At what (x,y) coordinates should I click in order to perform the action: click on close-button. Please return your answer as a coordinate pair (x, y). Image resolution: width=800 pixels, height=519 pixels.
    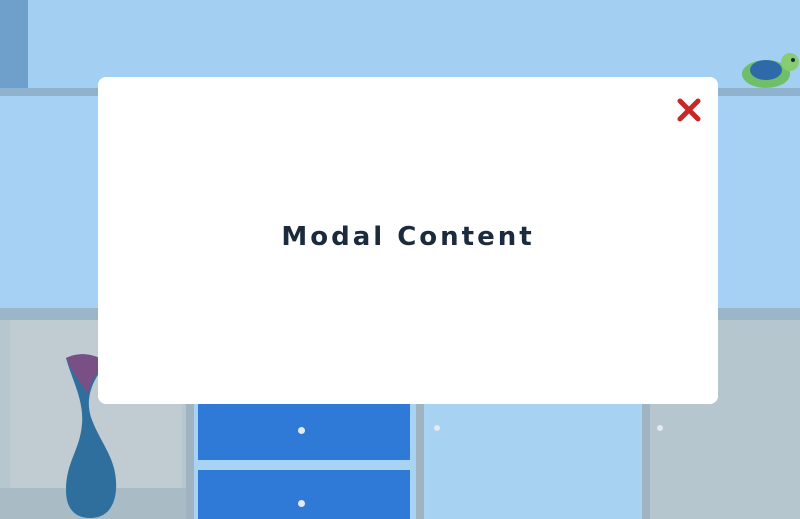
    Looking at the image, I should click on (689, 110).